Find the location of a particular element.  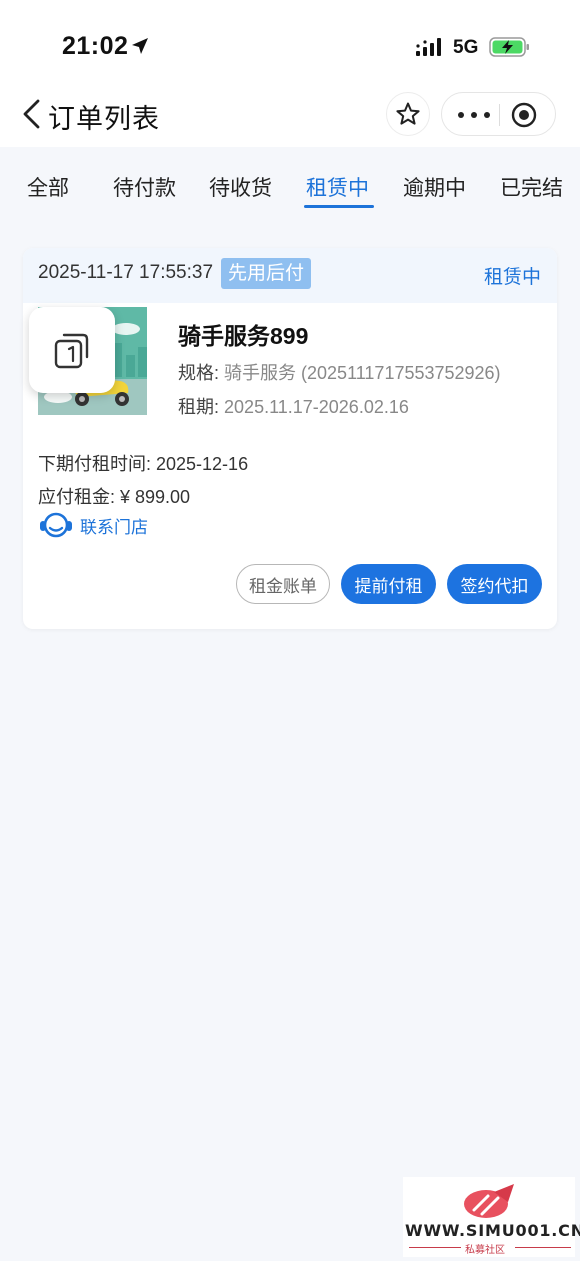

product-name: 骑手服务899 is located at coordinates (243, 334).